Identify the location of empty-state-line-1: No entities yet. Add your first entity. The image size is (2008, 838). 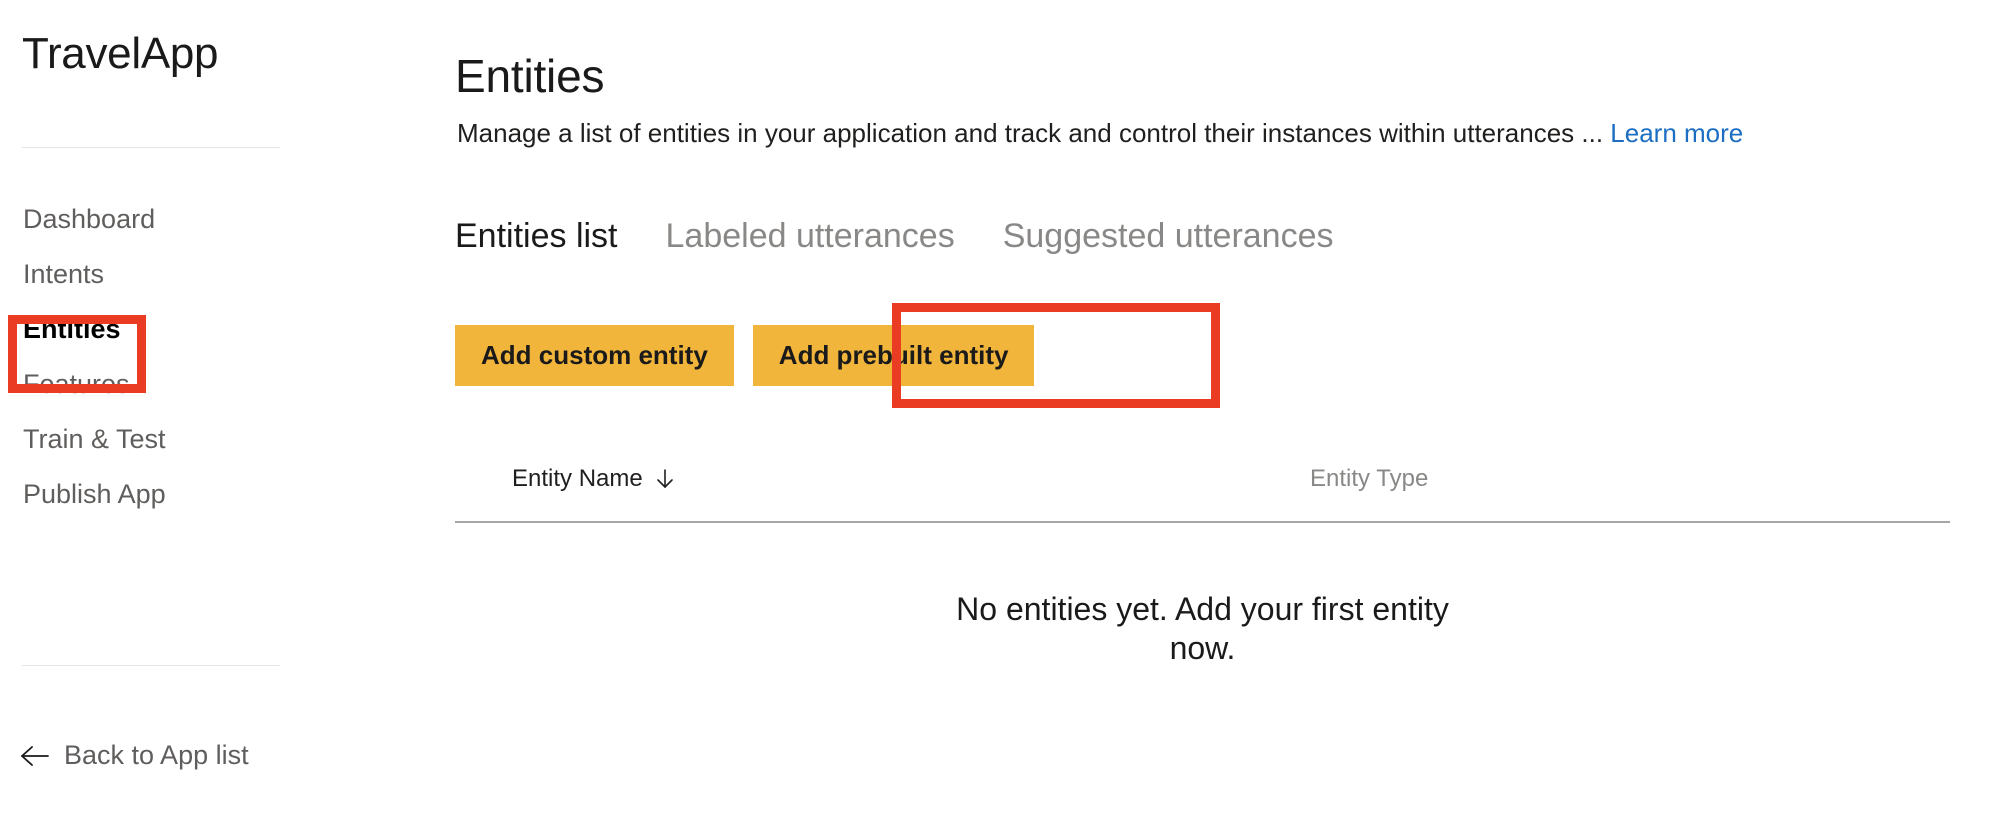
(1202, 609).